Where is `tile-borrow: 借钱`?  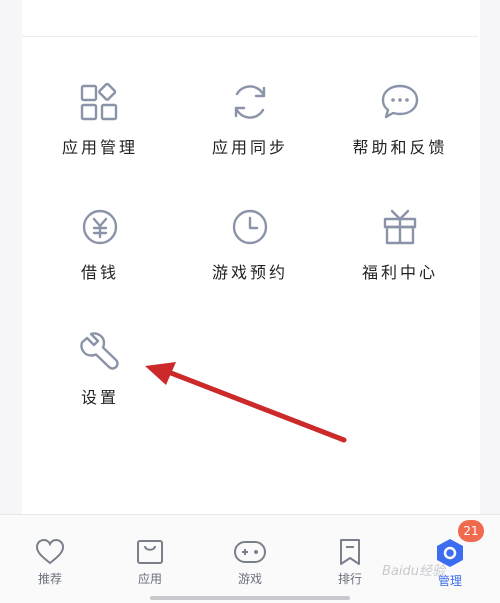
tile-borrow: 借钱 is located at coordinates (100, 260).